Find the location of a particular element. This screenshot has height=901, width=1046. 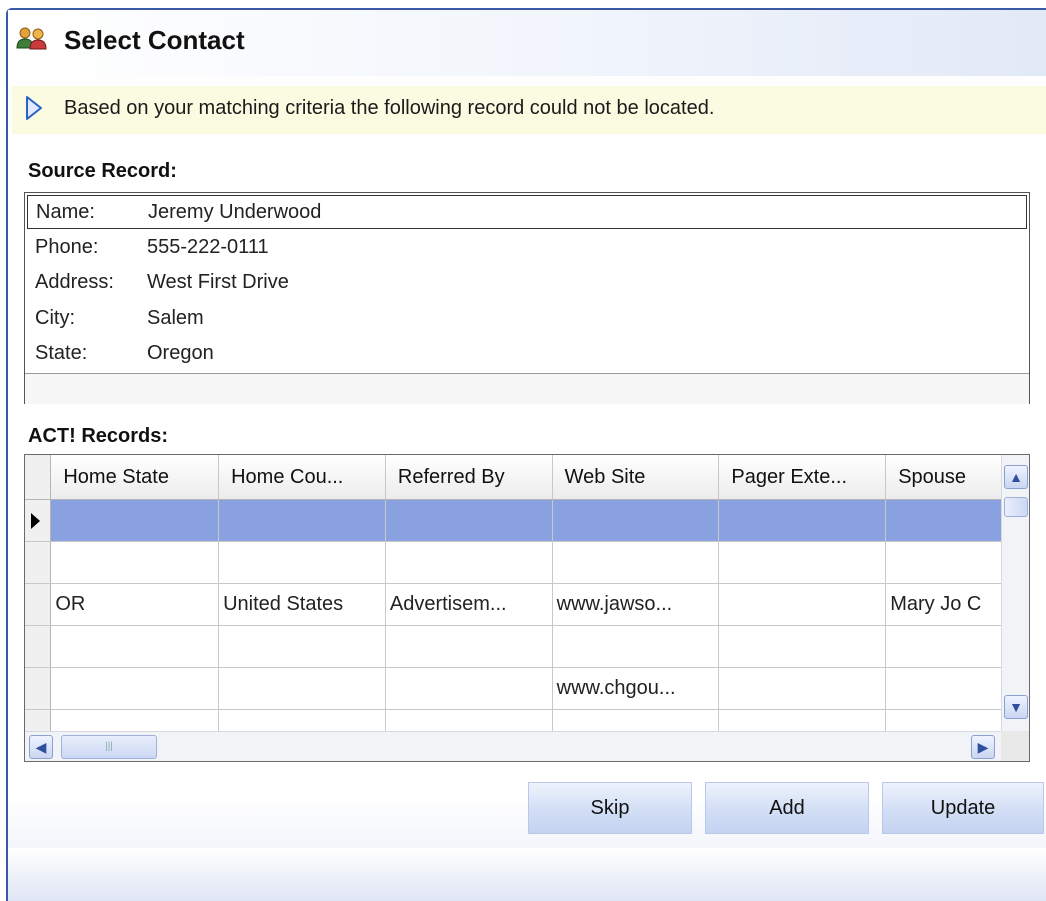

update-button: Update is located at coordinates (963, 808).